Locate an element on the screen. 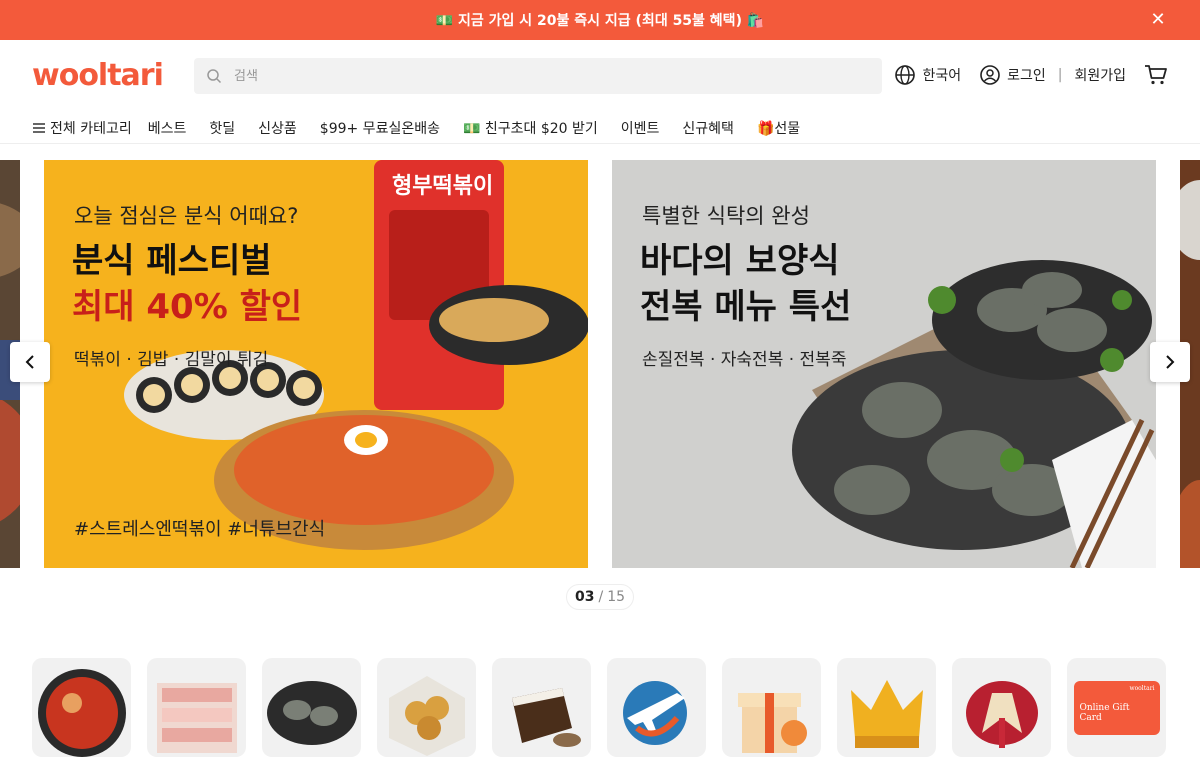 The image size is (1200, 757). carousel-prev-button is located at coordinates (30, 362).